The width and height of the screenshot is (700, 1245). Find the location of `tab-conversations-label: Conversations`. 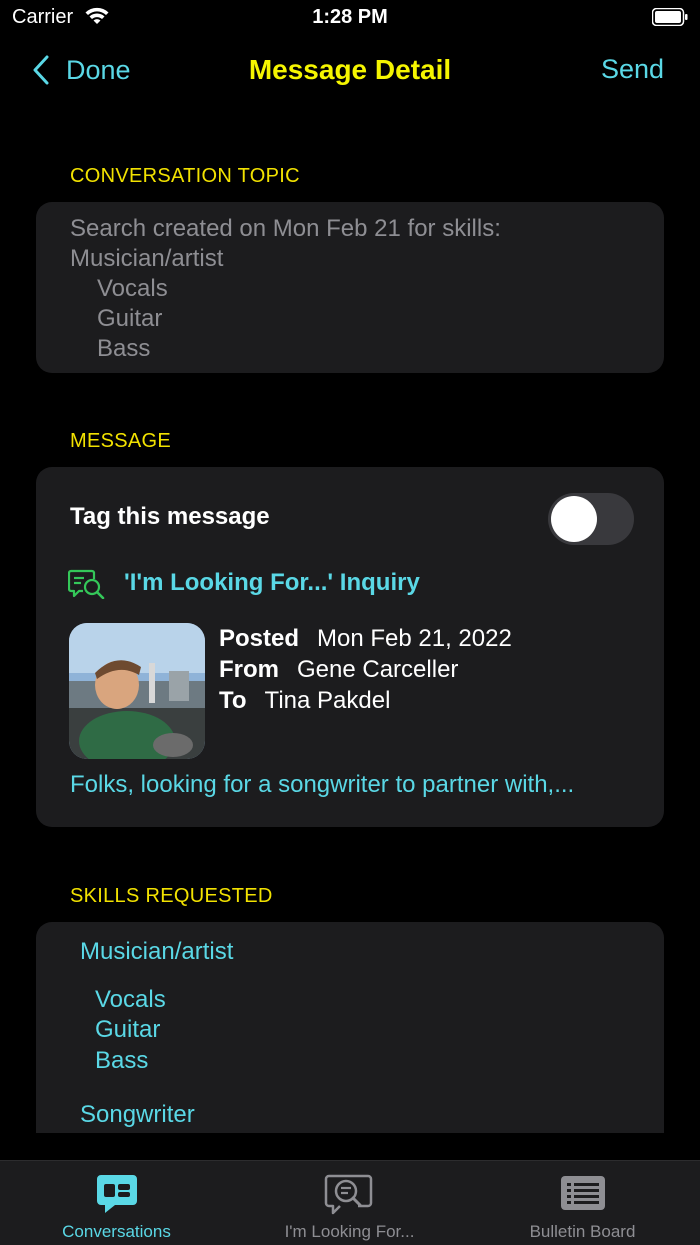

tab-conversations-label: Conversations is located at coordinates (116, 1231).